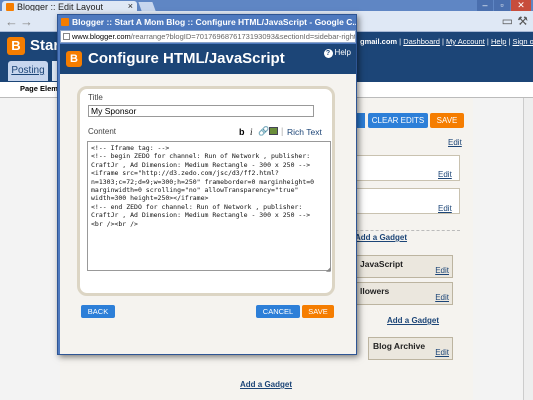 The width and height of the screenshot is (533, 400). I want to click on help-link: ? Help, so click(337, 53).